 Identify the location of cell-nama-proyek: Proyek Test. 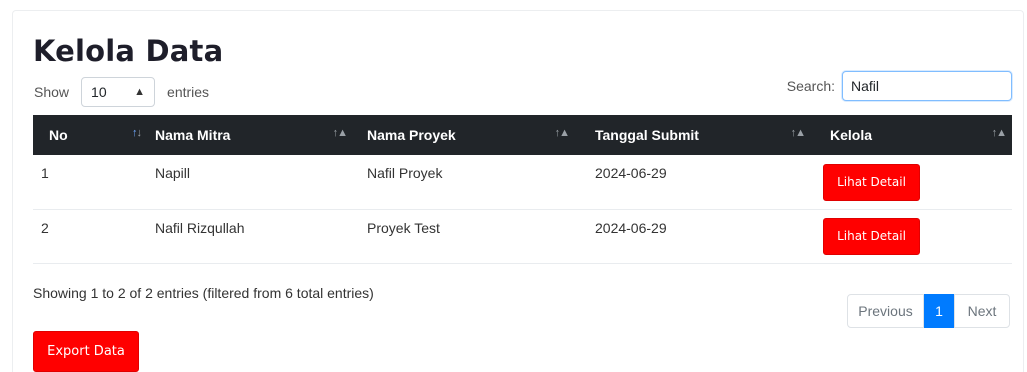
(403, 227).